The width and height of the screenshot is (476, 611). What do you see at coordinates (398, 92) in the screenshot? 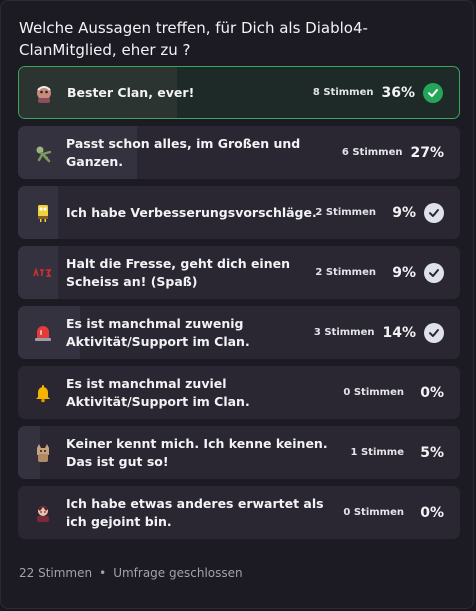
I see `vote-percent: 36%` at bounding box center [398, 92].